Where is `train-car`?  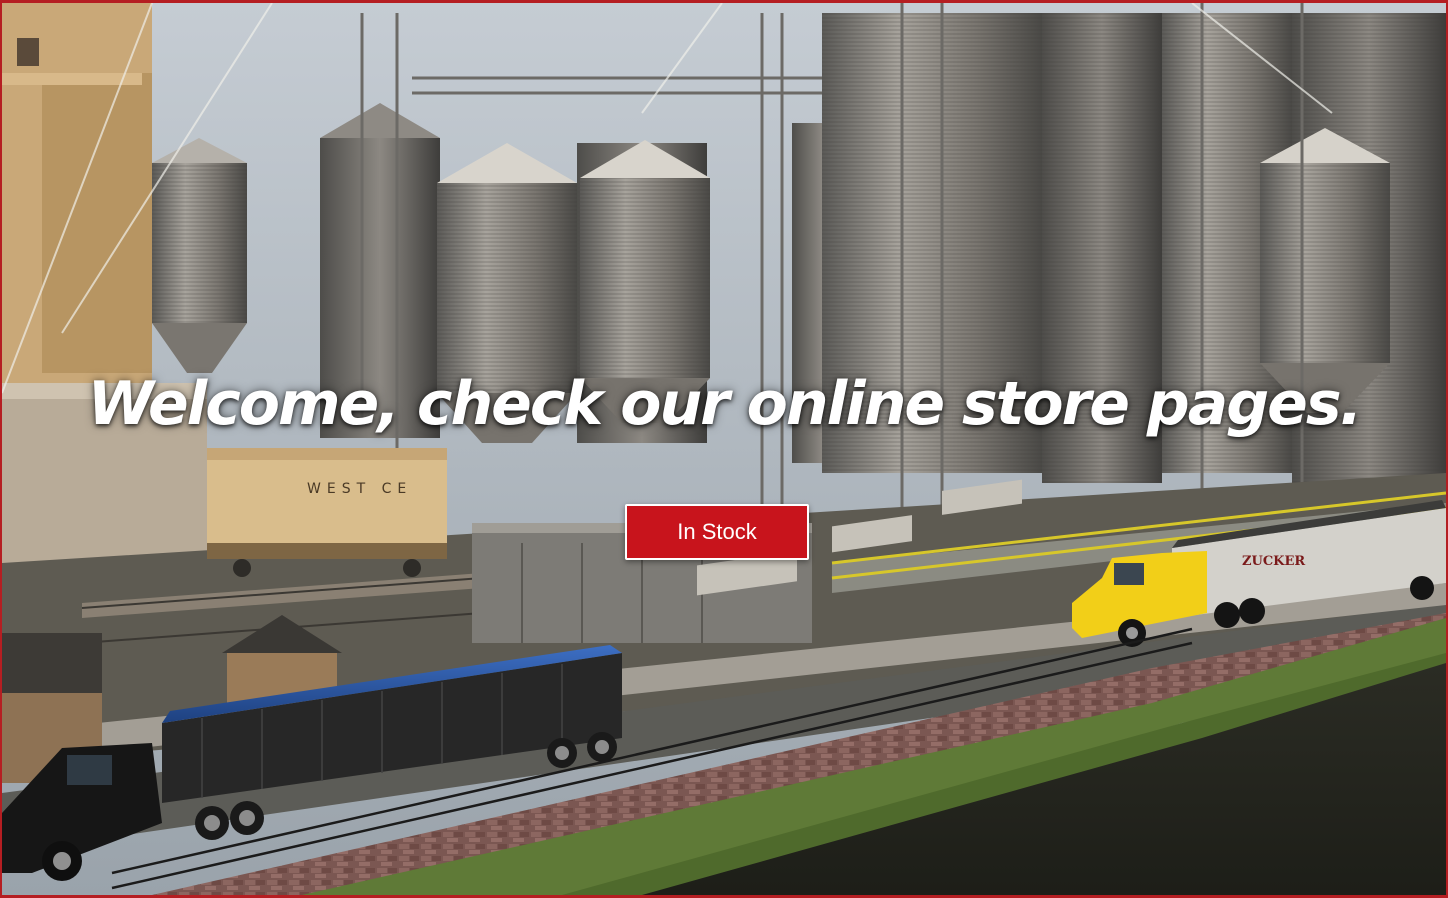 train-car is located at coordinates (327, 512).